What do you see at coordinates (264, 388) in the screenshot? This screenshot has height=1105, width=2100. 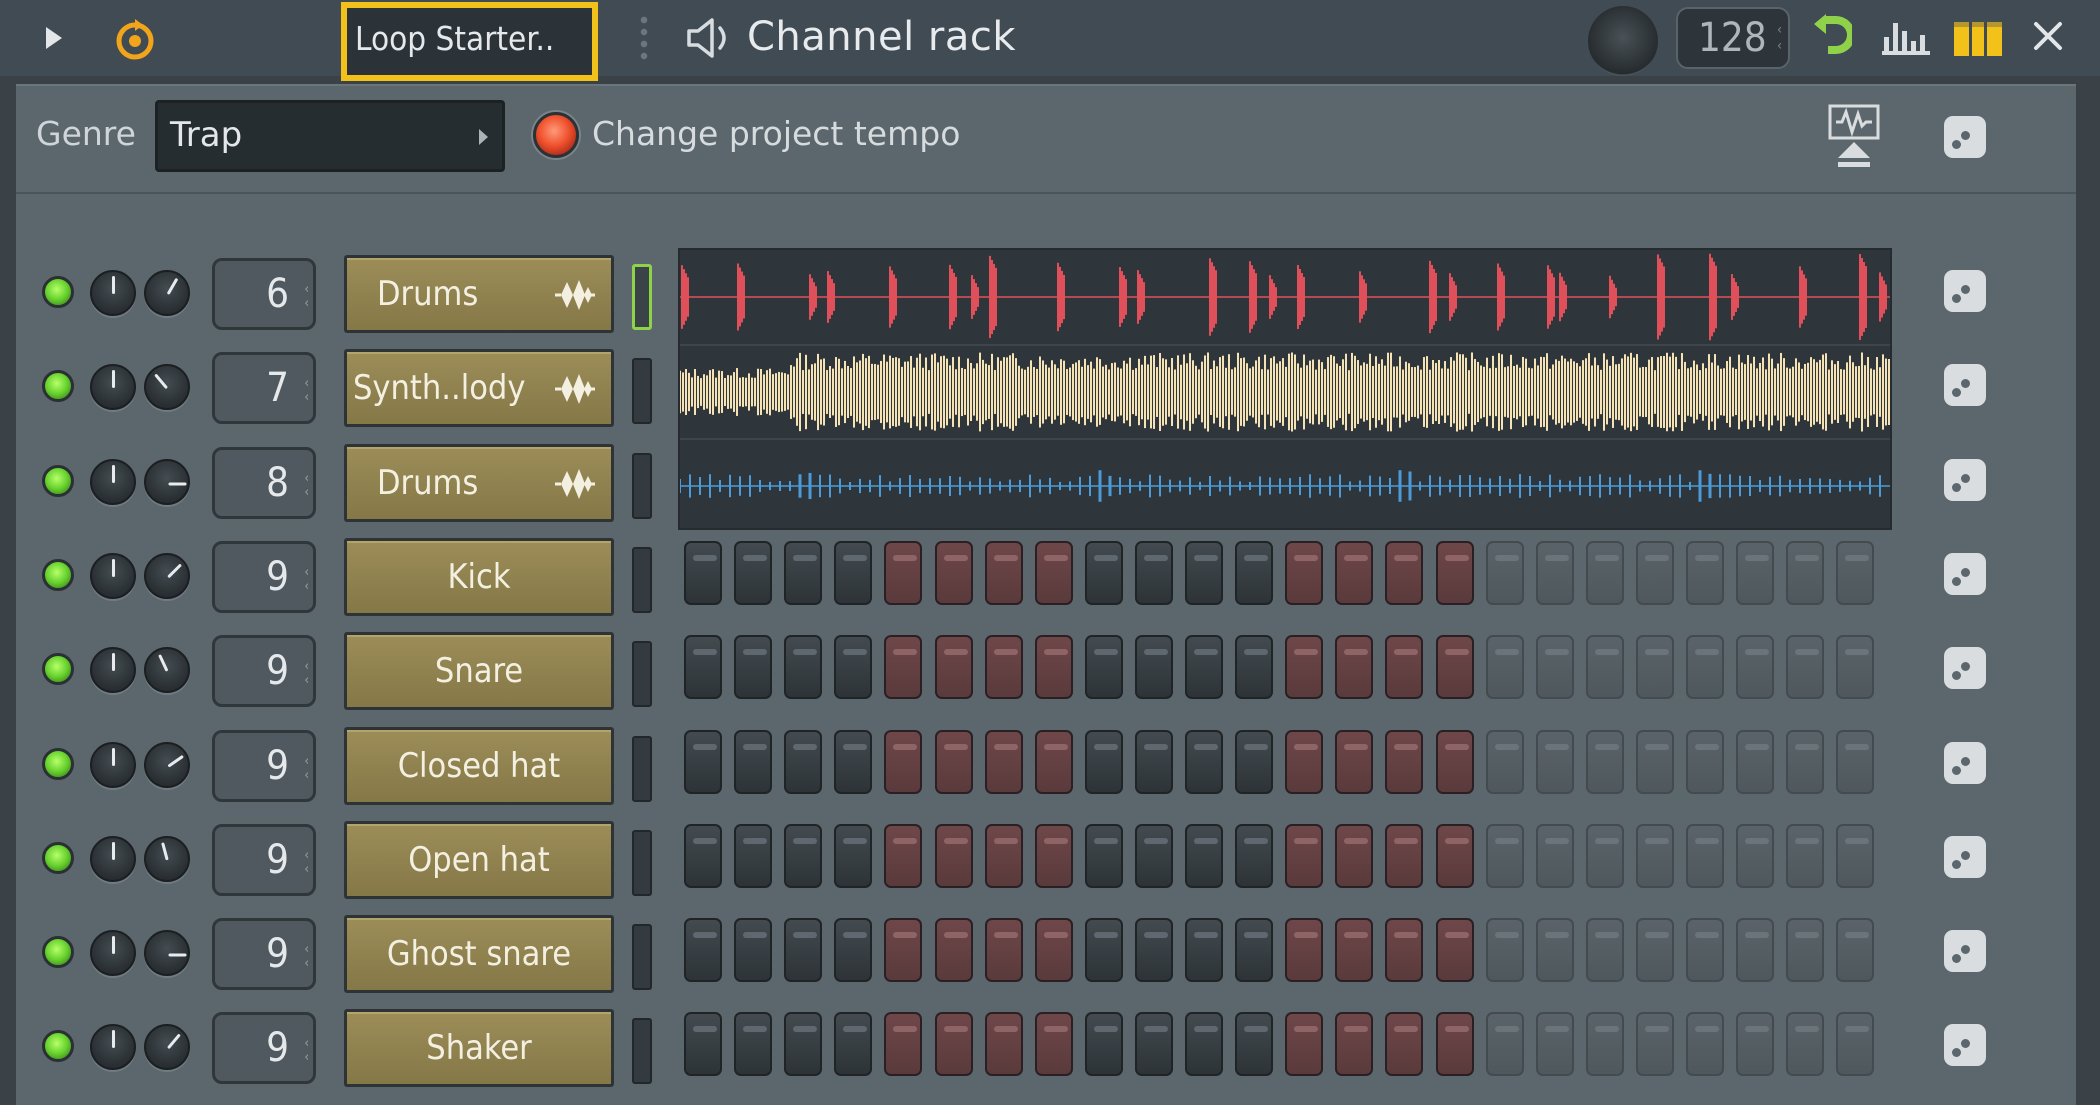 I see `mixer-track-selector: 7 ‹ ‹` at bounding box center [264, 388].